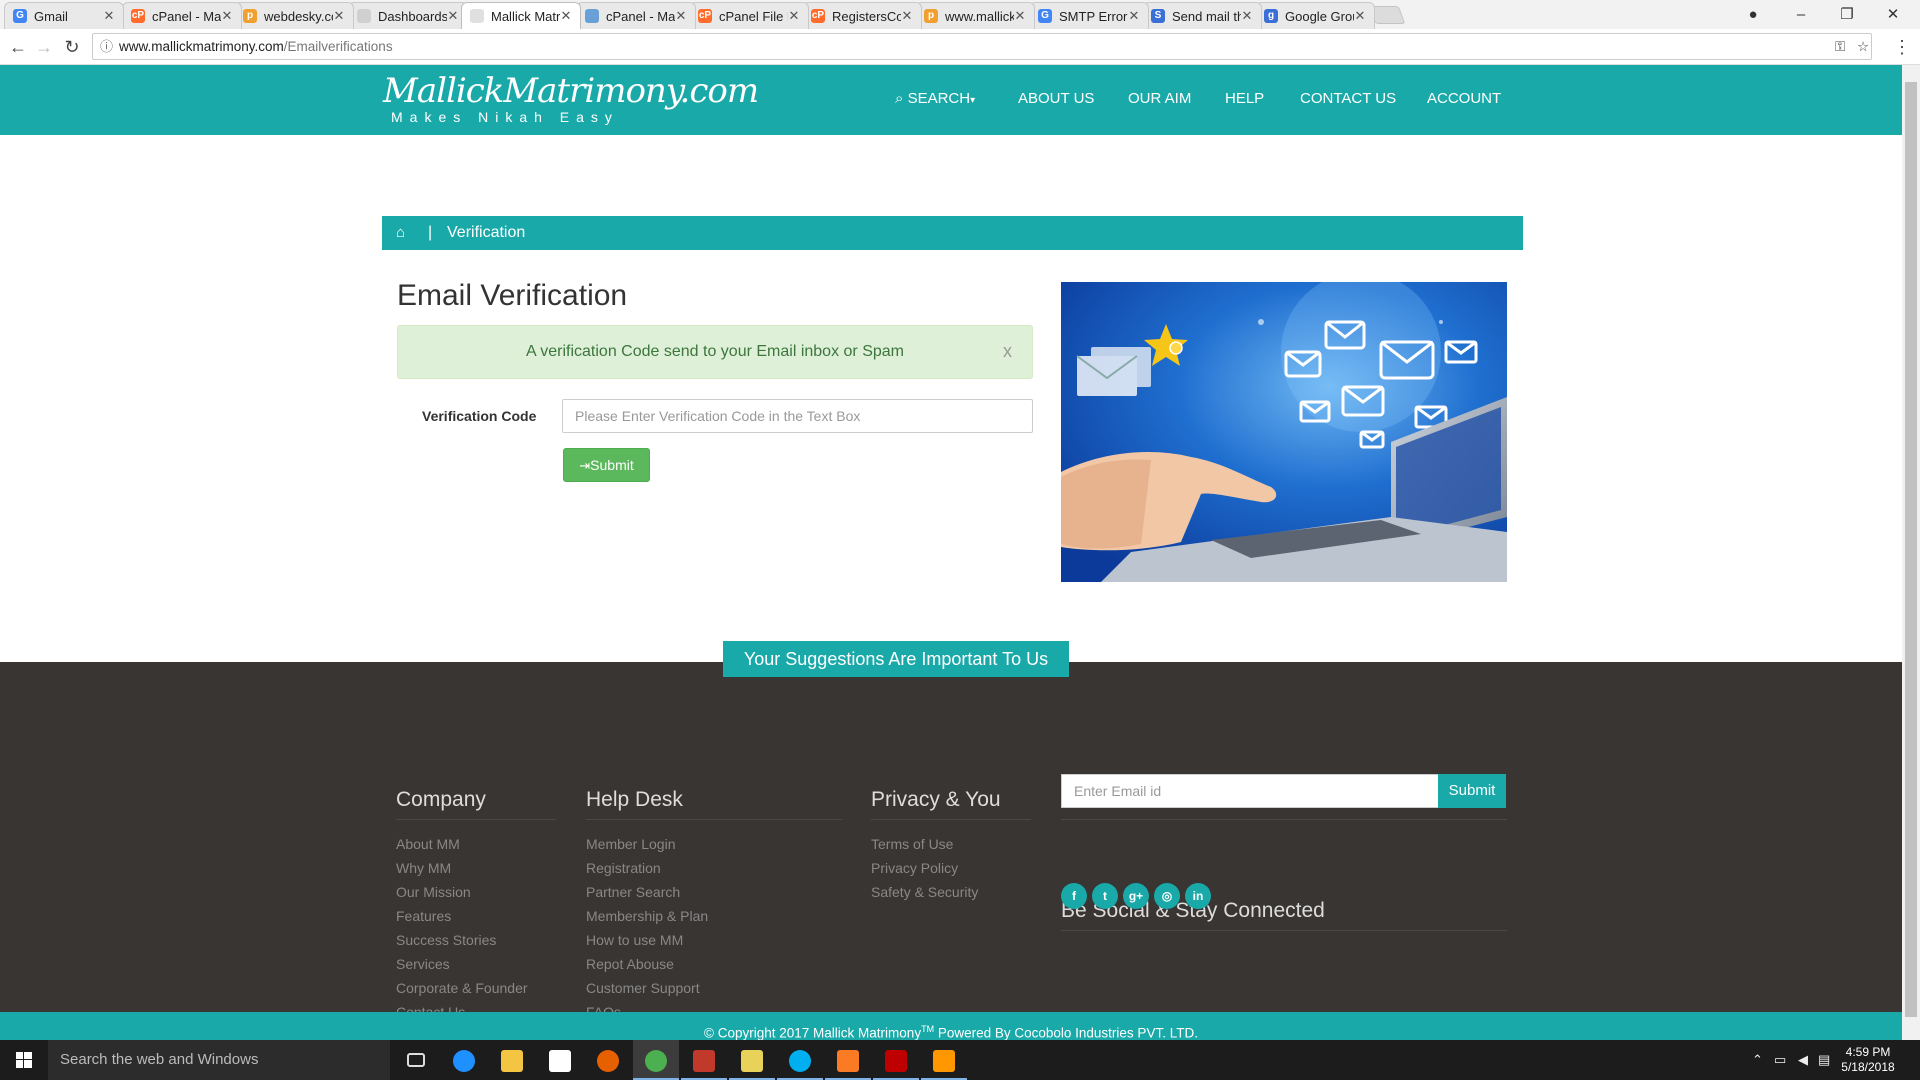 This screenshot has height=1080, width=1920. What do you see at coordinates (1167, 896) in the screenshot?
I see `instagram-icon: ◎` at bounding box center [1167, 896].